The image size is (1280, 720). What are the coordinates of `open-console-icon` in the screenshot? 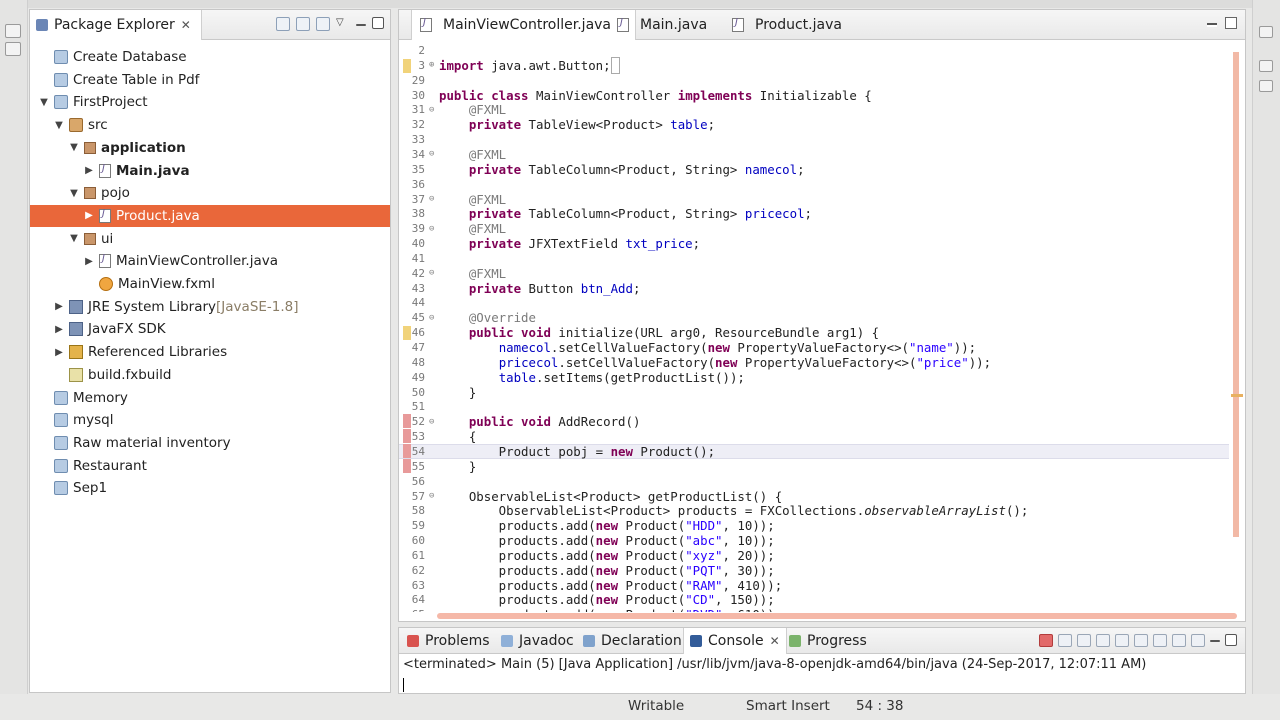 It's located at (1198, 640).